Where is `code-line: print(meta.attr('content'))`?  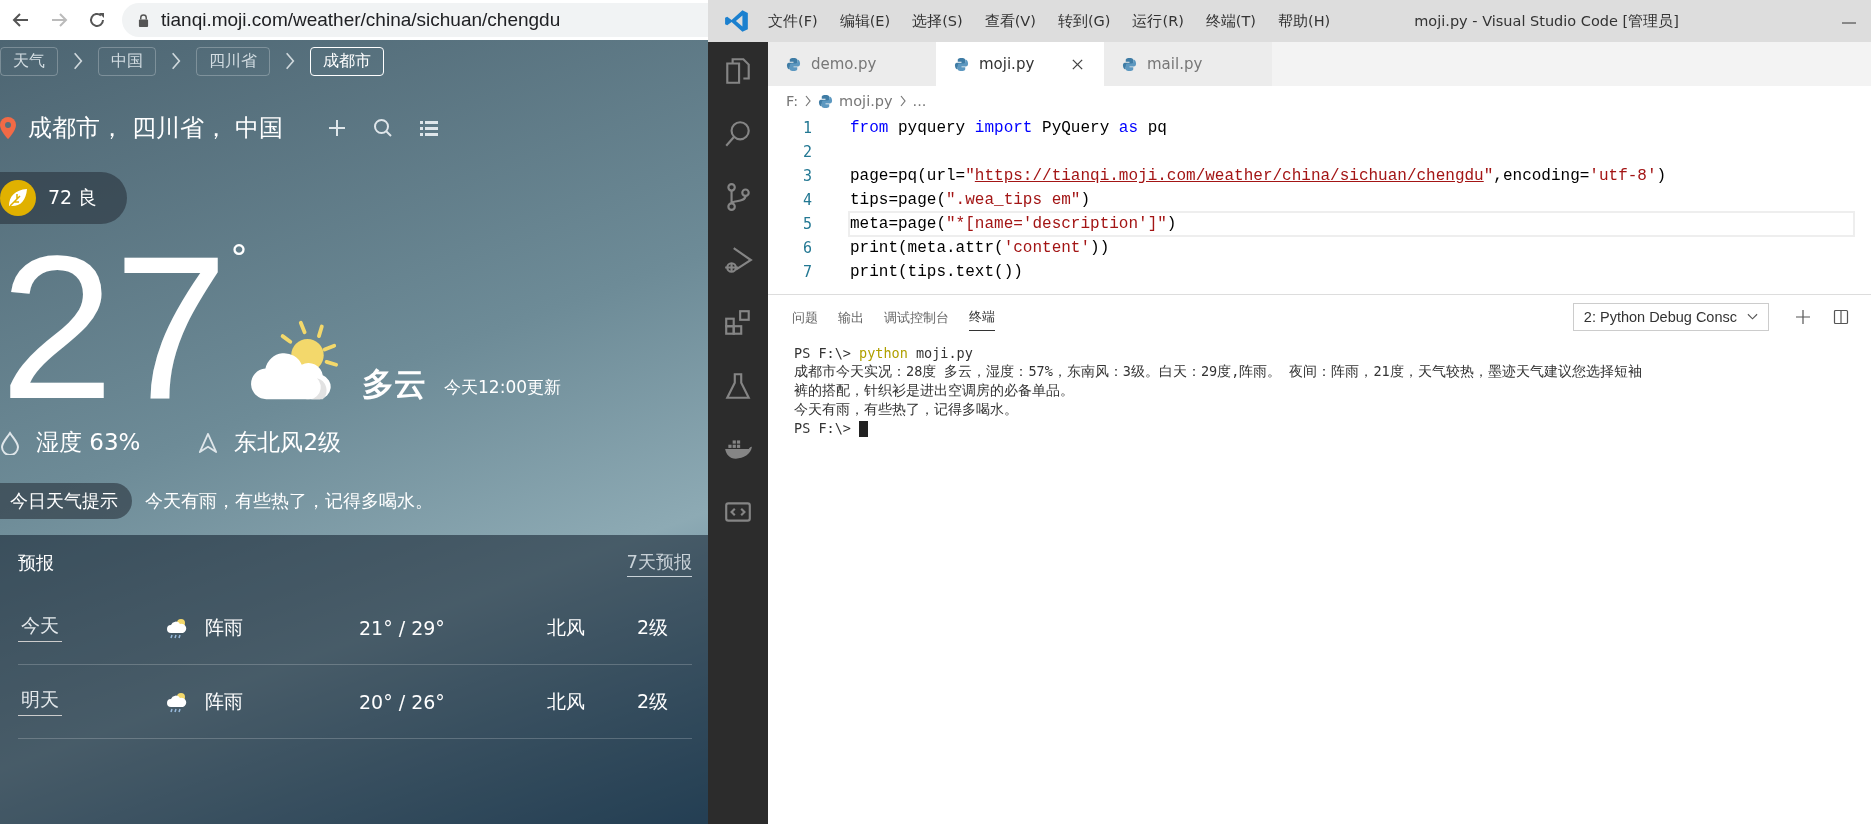 code-line: print(meta.attr('content')) is located at coordinates (980, 248).